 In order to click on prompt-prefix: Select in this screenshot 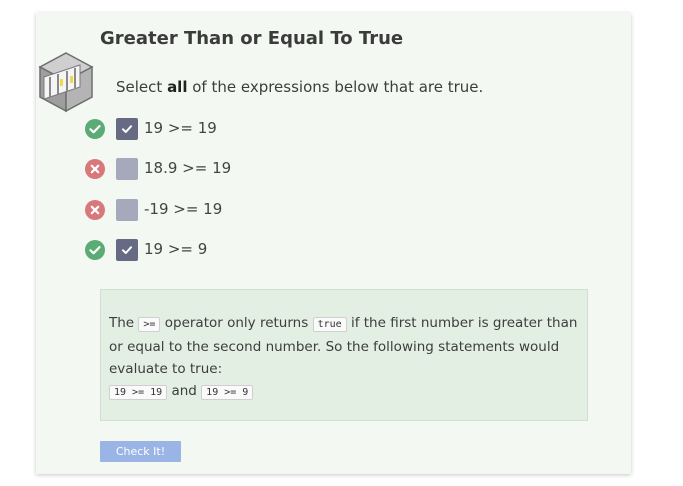, I will do `click(139, 87)`.